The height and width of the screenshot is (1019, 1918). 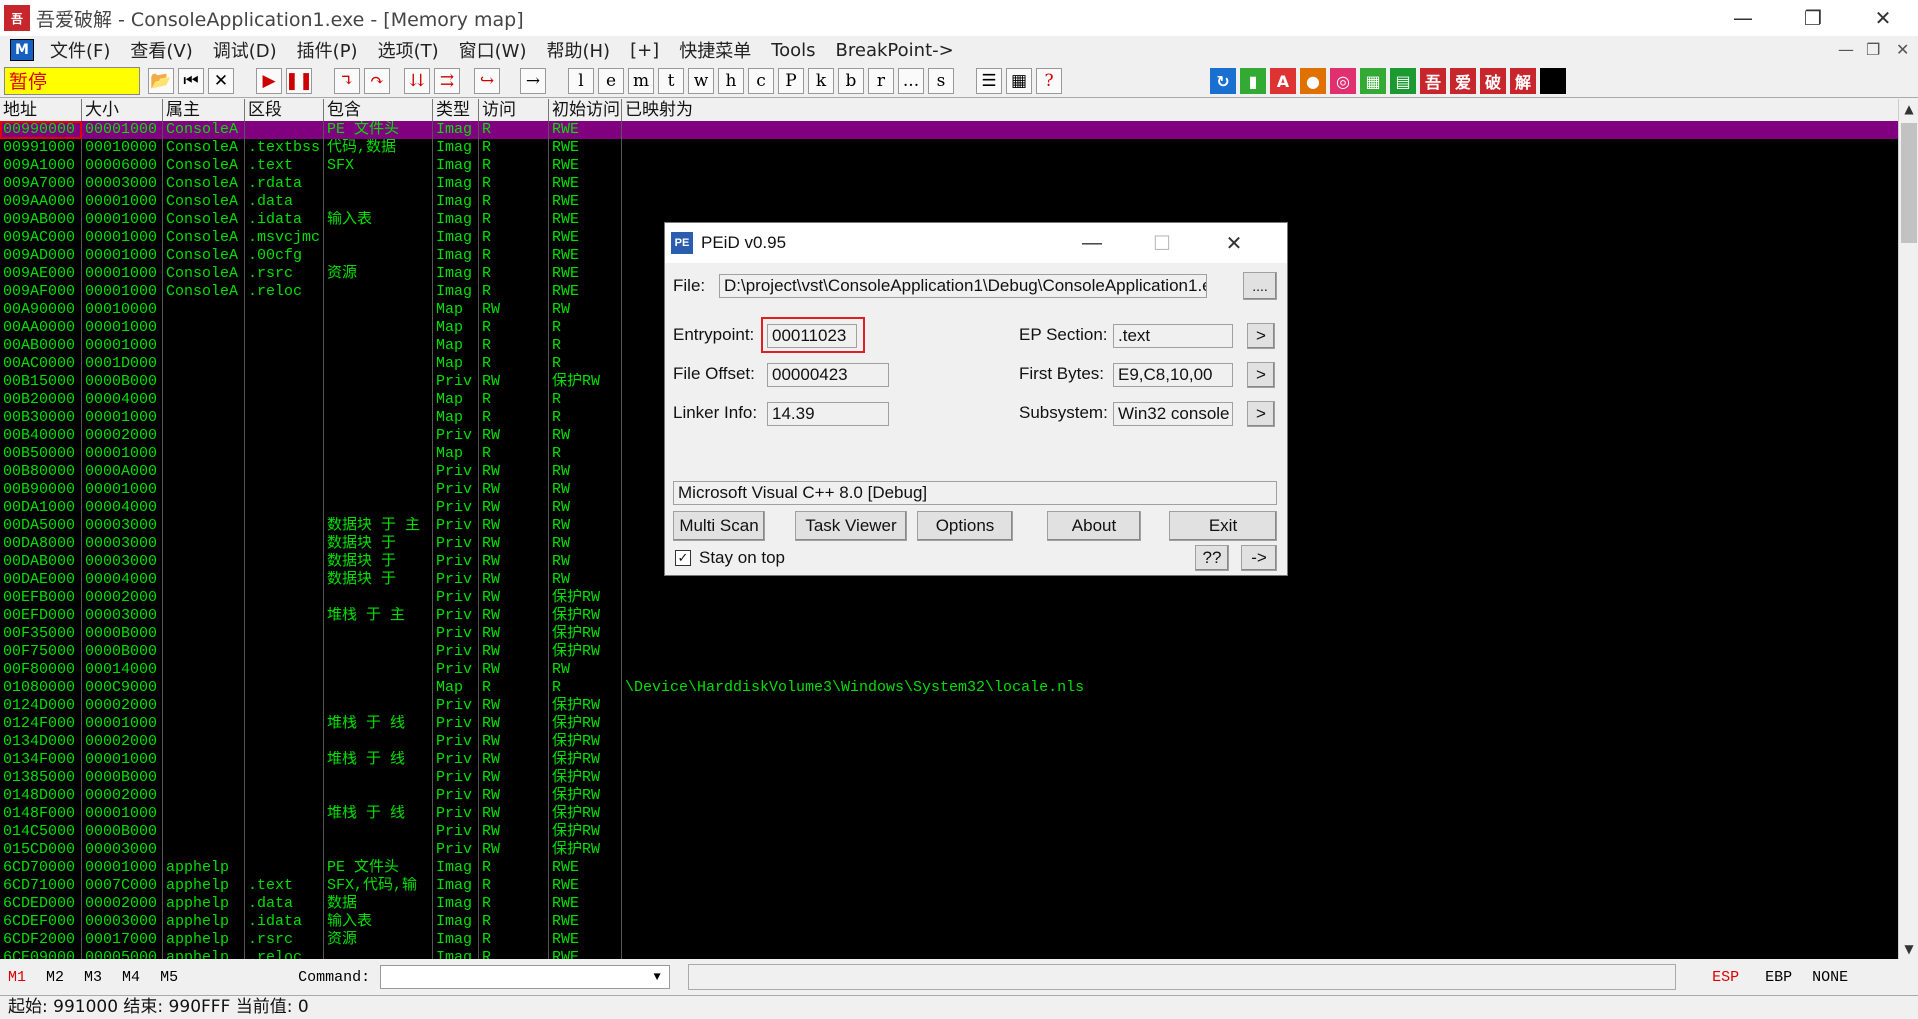 What do you see at coordinates (1908, 109) in the screenshot?
I see `scroll-up-icon: ▲` at bounding box center [1908, 109].